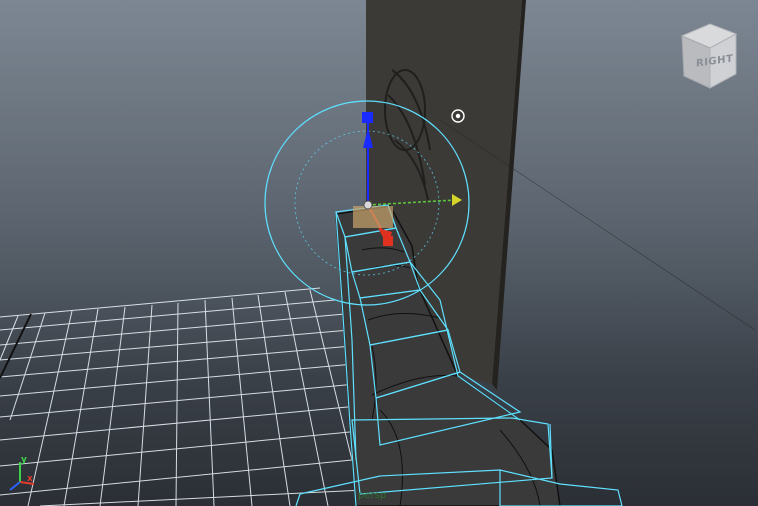 Image resolution: width=758 pixels, height=506 pixels. I want to click on selected-face, so click(373, 217).